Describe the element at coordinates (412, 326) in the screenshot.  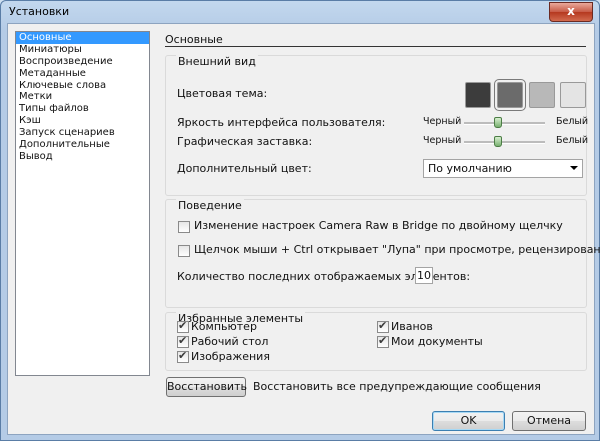
I see `favorite-user-label: Иванов` at that location.